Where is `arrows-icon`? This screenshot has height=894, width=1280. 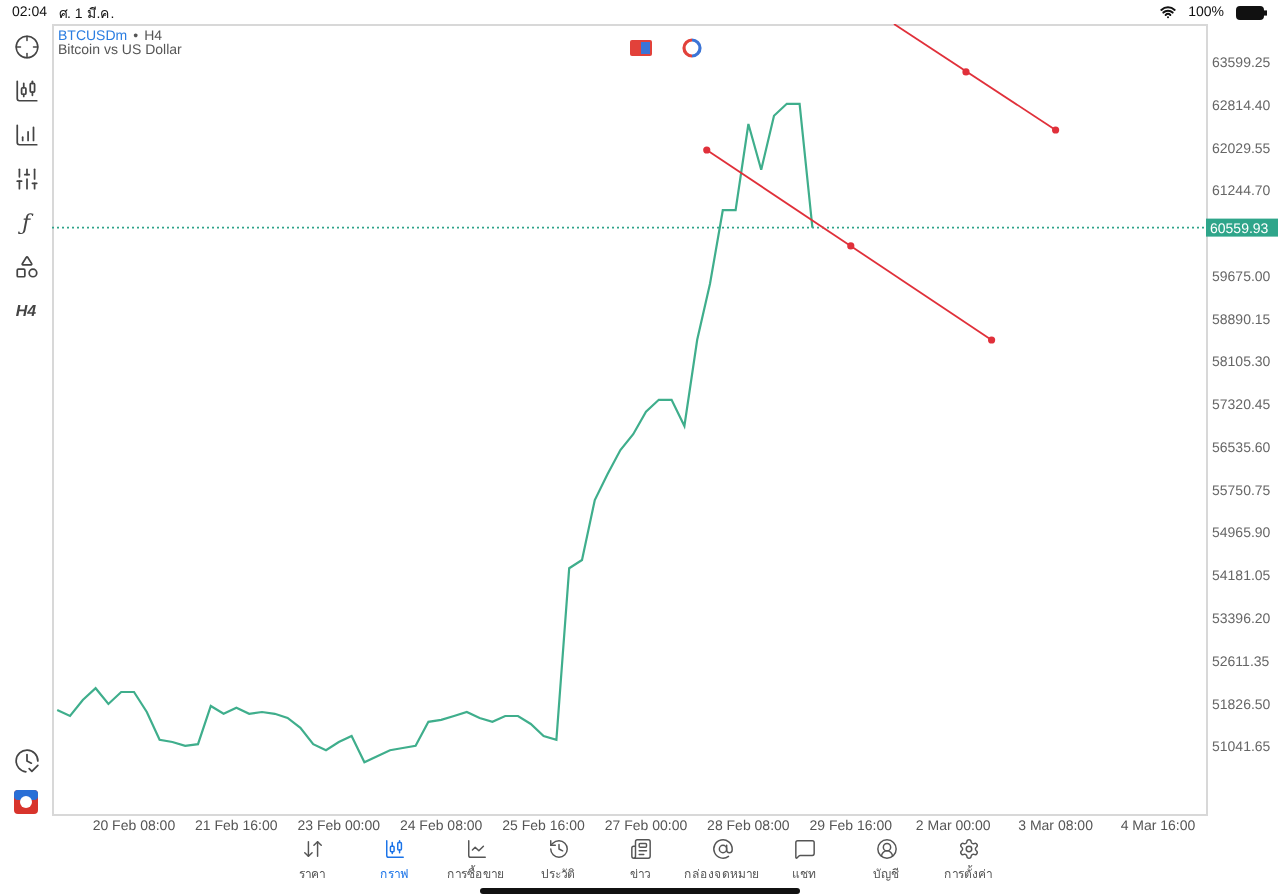
arrows-icon is located at coordinates (312, 849).